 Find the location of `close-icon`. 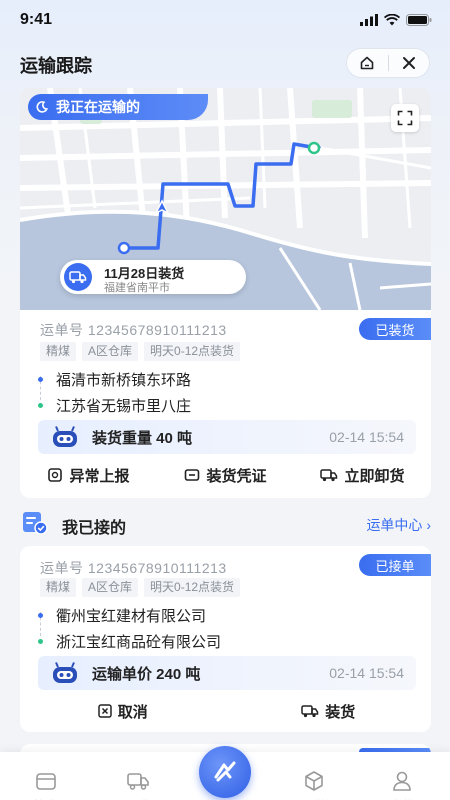

close-icon is located at coordinates (408, 63).